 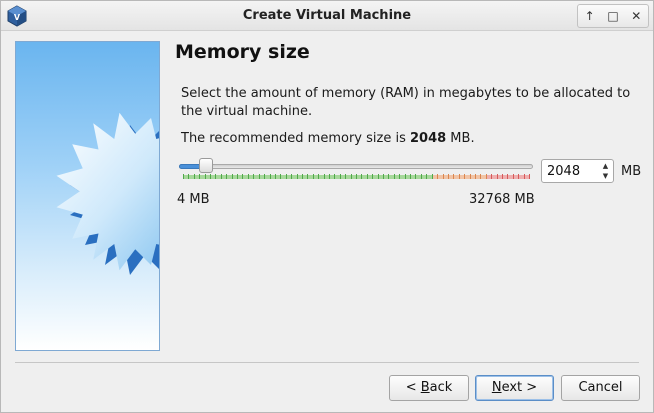 I want to click on memory-input, so click(x=571, y=171).